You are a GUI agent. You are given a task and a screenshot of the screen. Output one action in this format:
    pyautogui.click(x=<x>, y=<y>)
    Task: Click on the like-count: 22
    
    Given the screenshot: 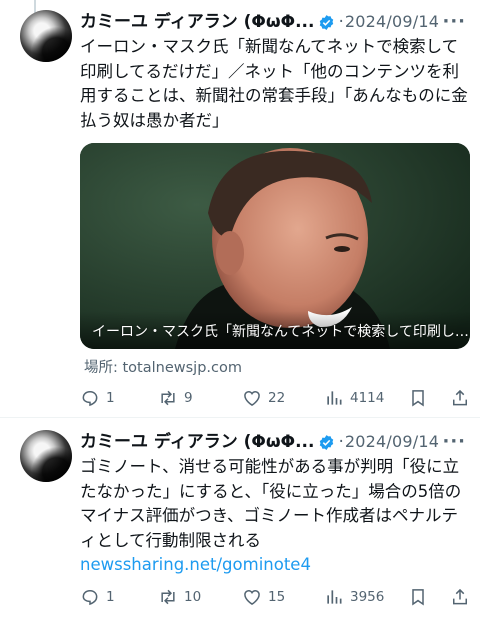 What is the action you would take?
    pyautogui.click(x=277, y=398)
    